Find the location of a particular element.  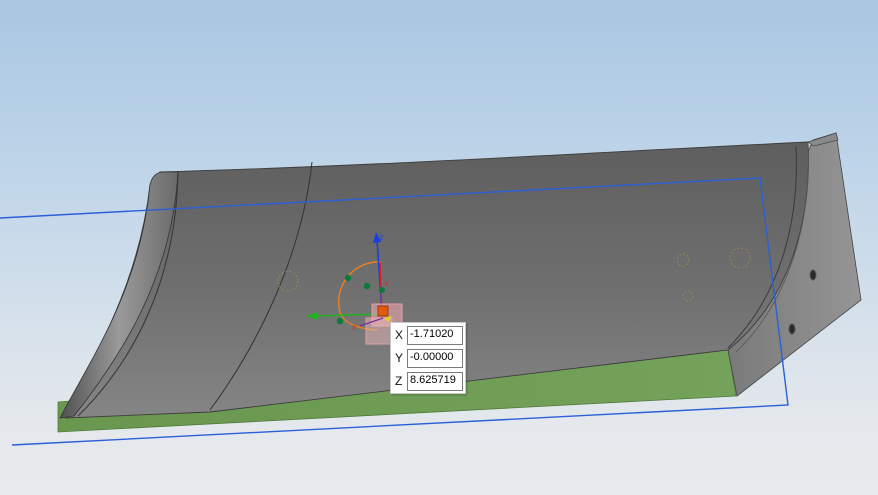

plane-handle-xz is located at coordinates (379, 331).